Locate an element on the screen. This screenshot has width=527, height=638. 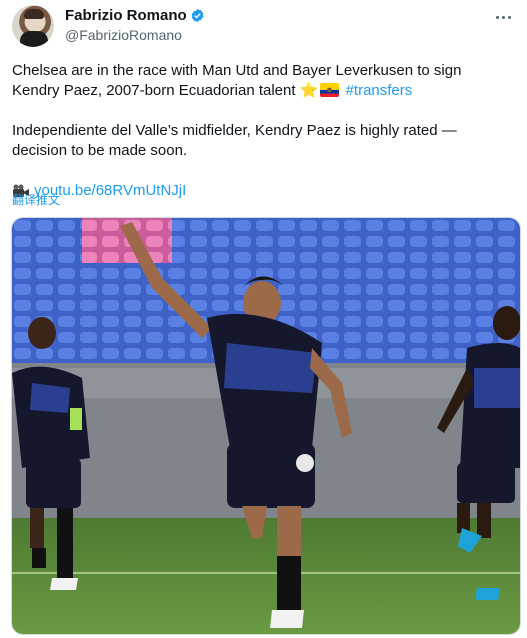
ecuador-flag-icon is located at coordinates (330, 90).